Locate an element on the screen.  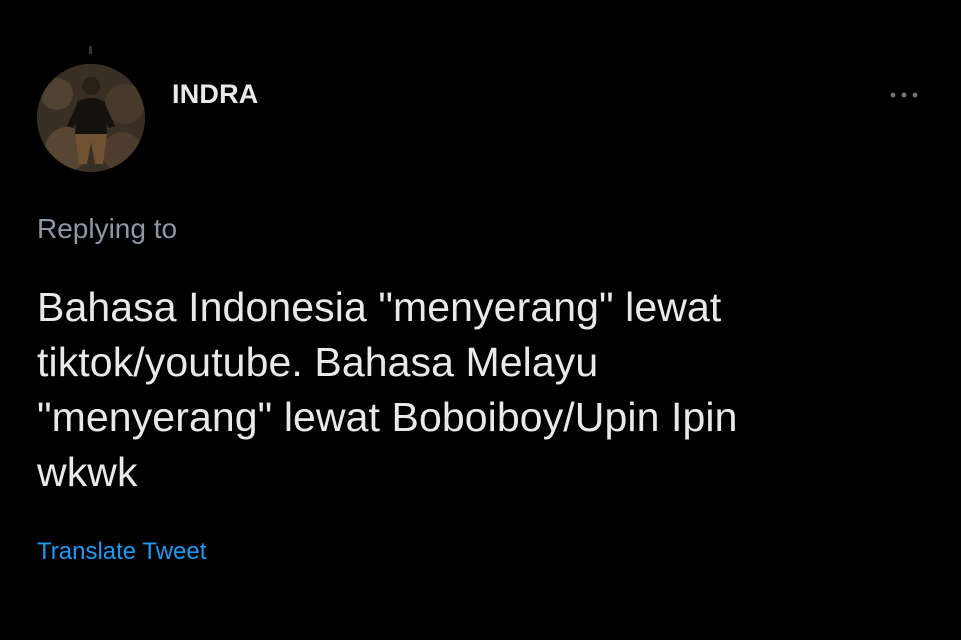
replying-to-label: Replying to is located at coordinates (107, 228).